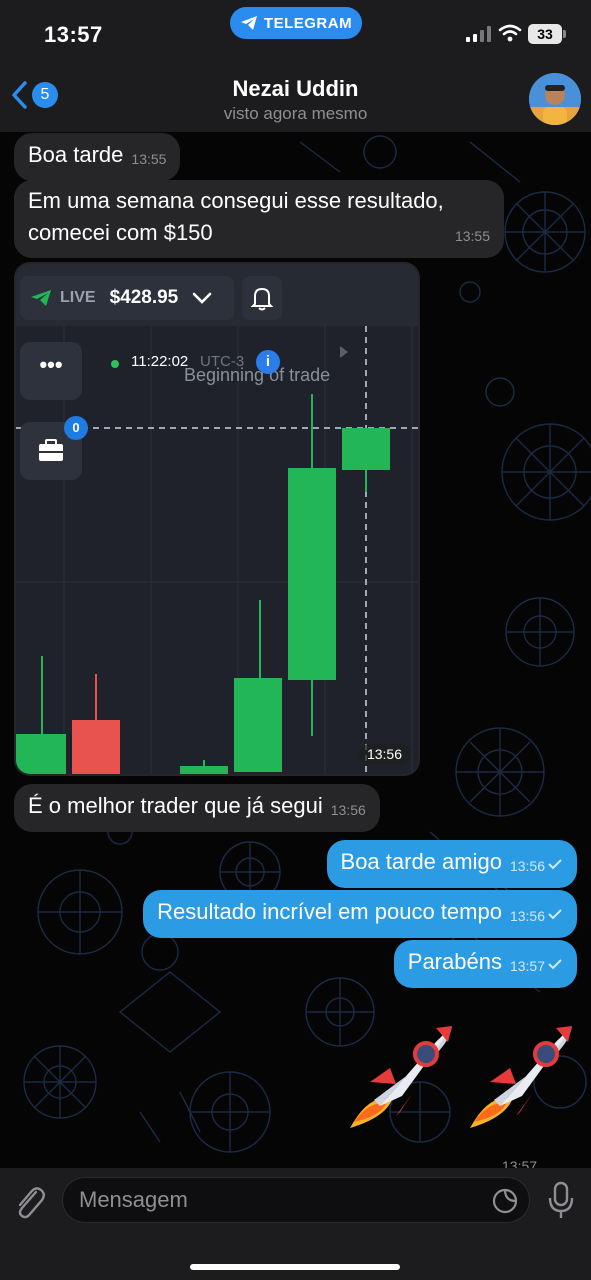  What do you see at coordinates (478, 34) in the screenshot?
I see `signal-icon` at bounding box center [478, 34].